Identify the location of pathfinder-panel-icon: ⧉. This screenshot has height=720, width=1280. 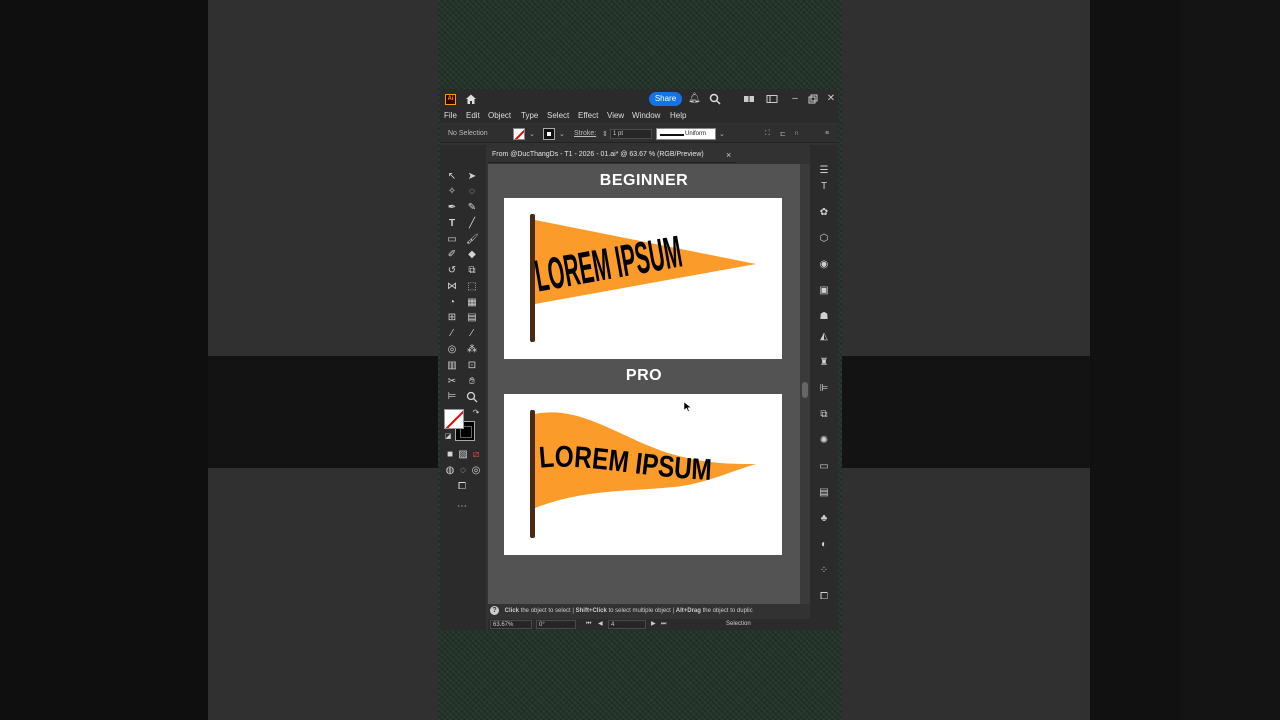
(824, 415).